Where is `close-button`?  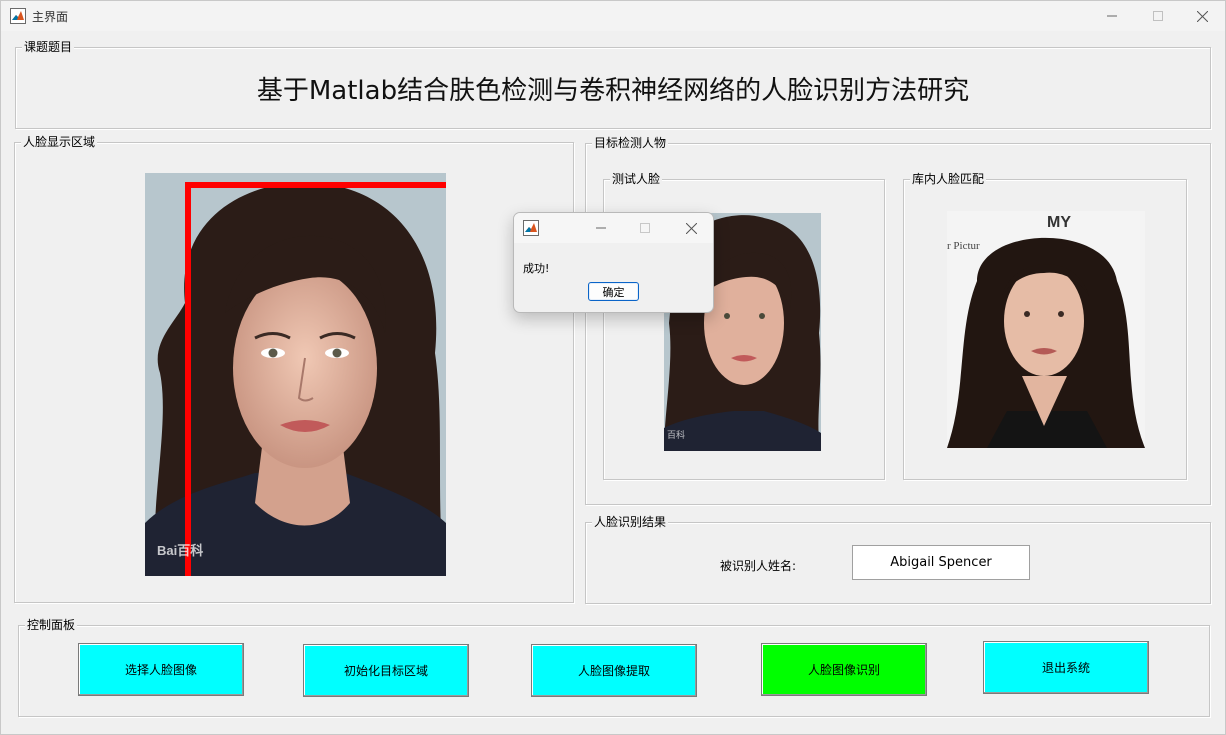 close-button is located at coordinates (1202, 16).